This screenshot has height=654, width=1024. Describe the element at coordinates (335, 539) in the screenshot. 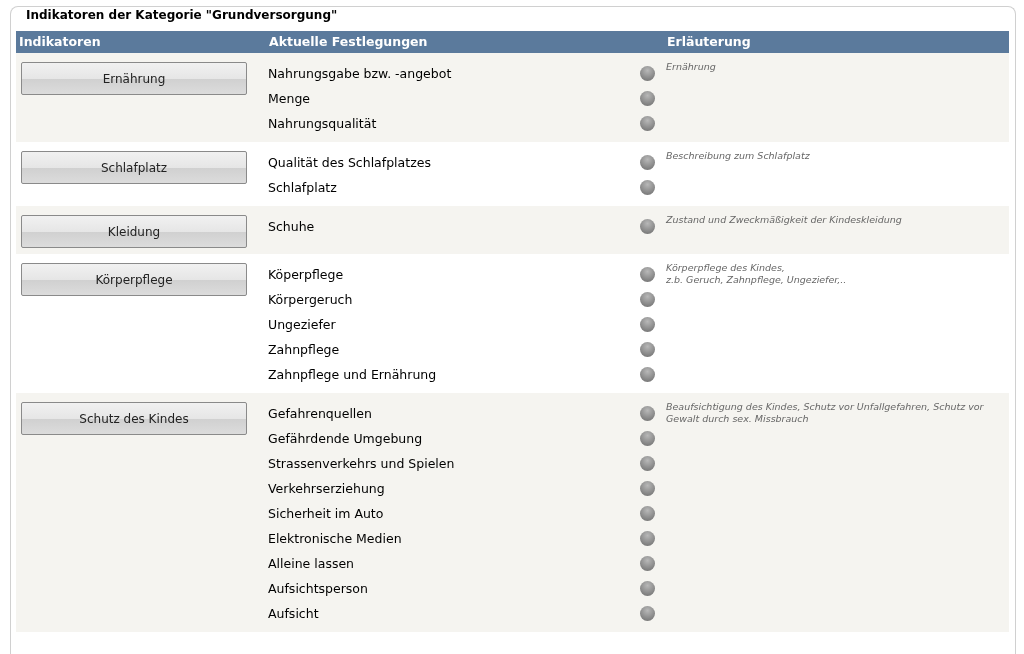

I see `item-label: Elektronische Medien` at that location.